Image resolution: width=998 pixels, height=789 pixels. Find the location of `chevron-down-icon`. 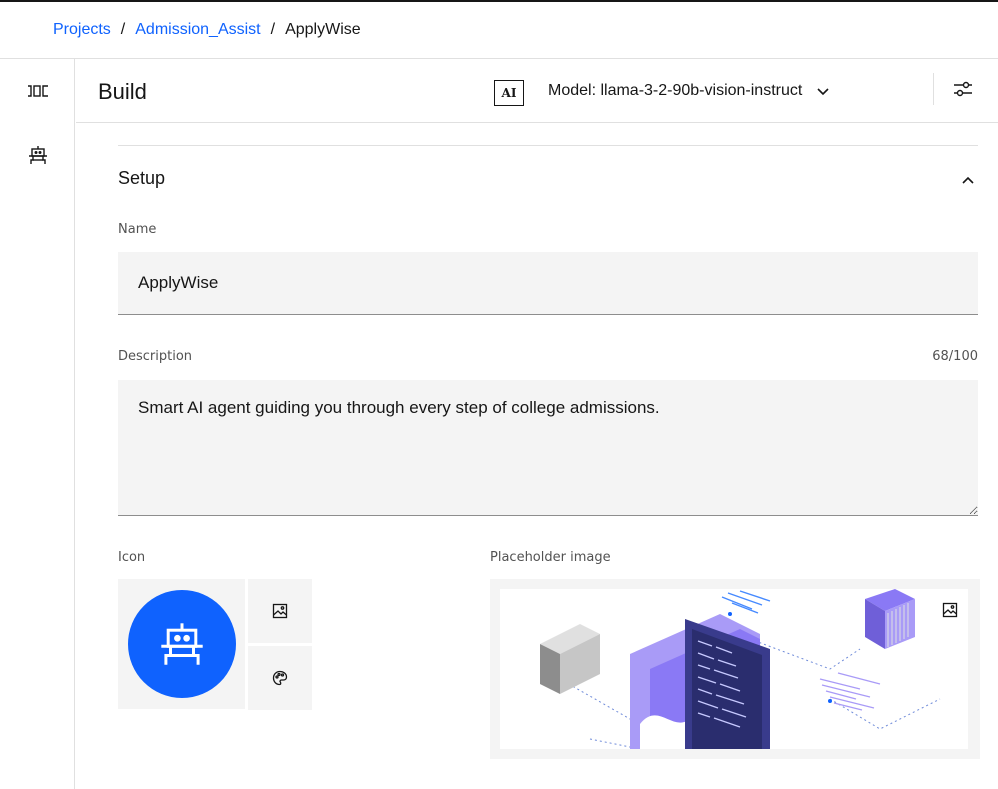

chevron-down-icon is located at coordinates (823, 92).